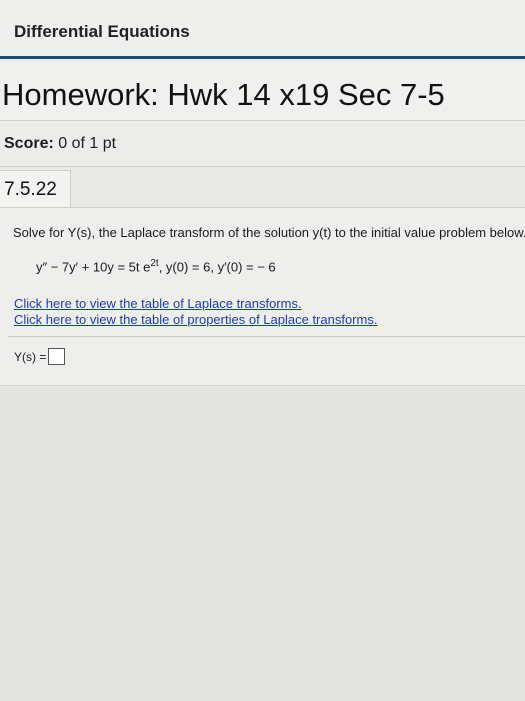 The height and width of the screenshot is (701, 525). What do you see at coordinates (30, 356) in the screenshot?
I see `answer-label: Y(s) =` at bounding box center [30, 356].